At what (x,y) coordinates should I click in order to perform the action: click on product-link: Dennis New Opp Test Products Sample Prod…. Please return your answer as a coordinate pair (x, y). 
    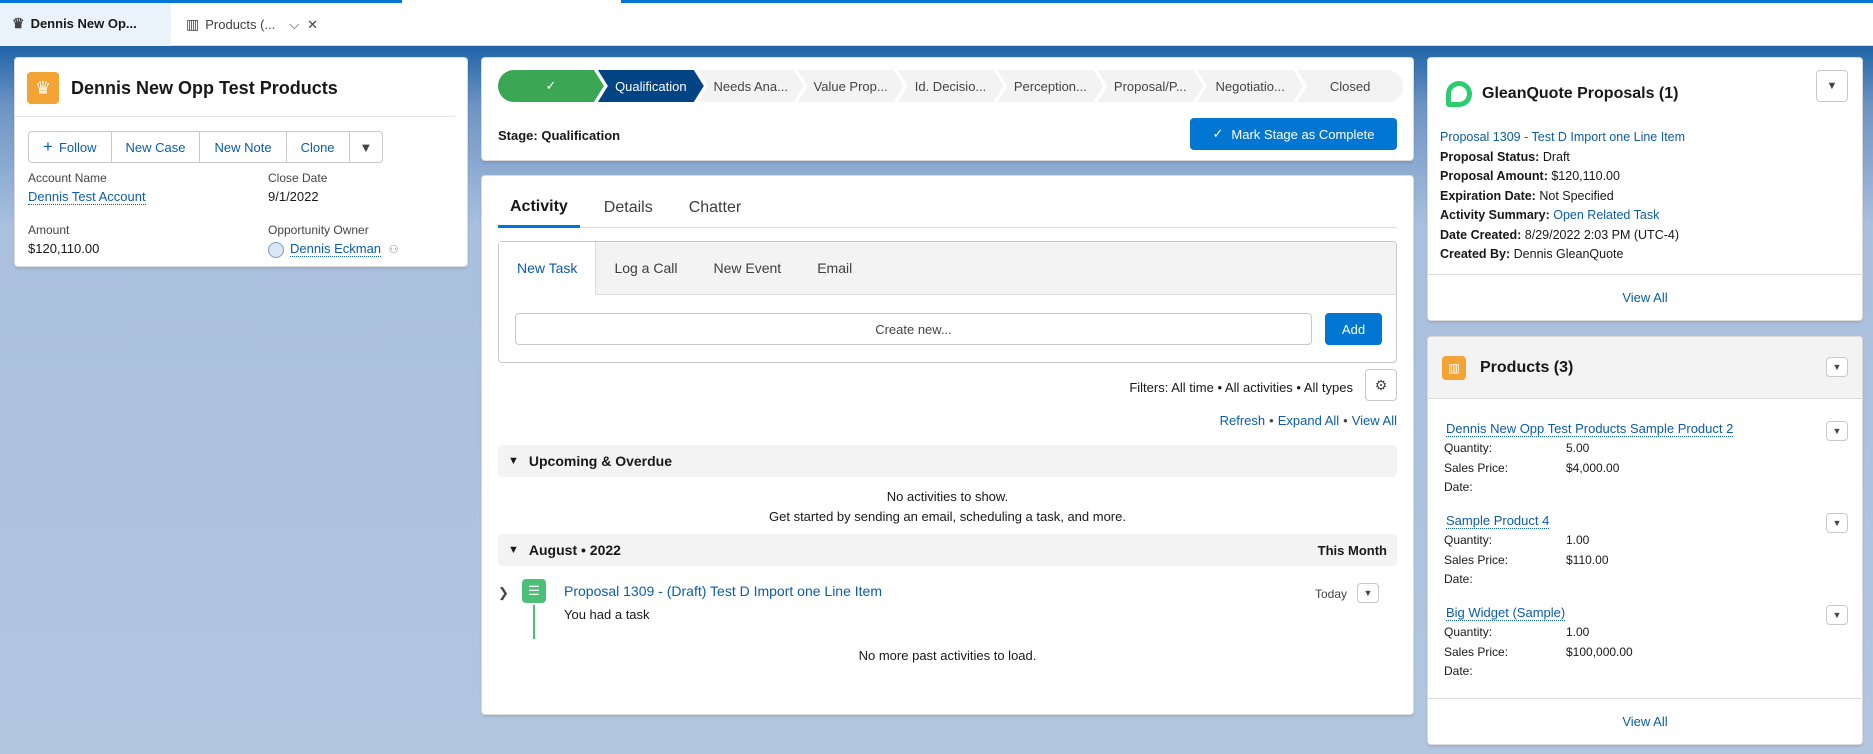
    Looking at the image, I should click on (1590, 429).